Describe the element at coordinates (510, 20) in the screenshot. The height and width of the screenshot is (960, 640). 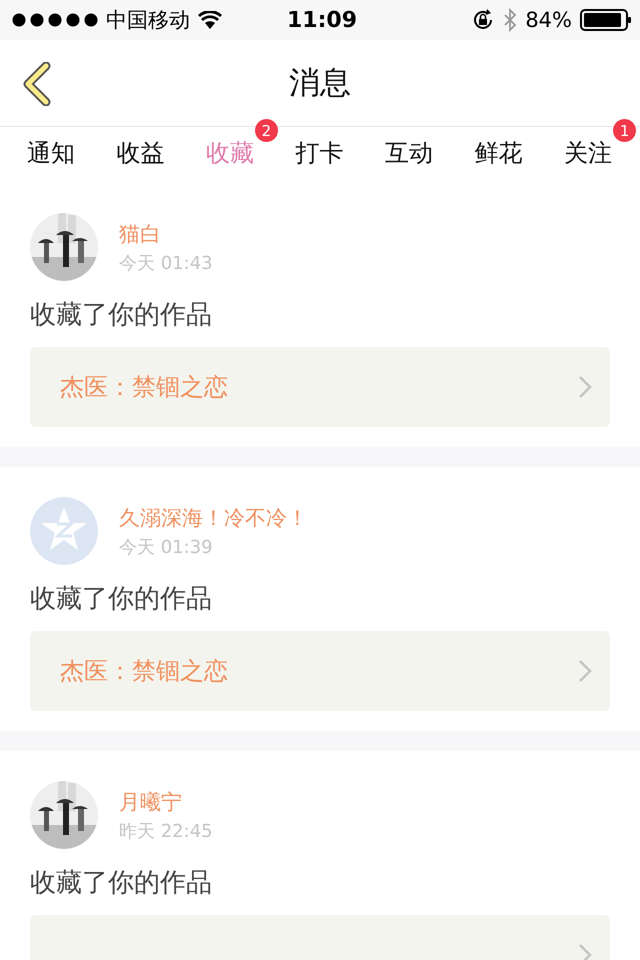
I see `bluetooth-icon` at that location.